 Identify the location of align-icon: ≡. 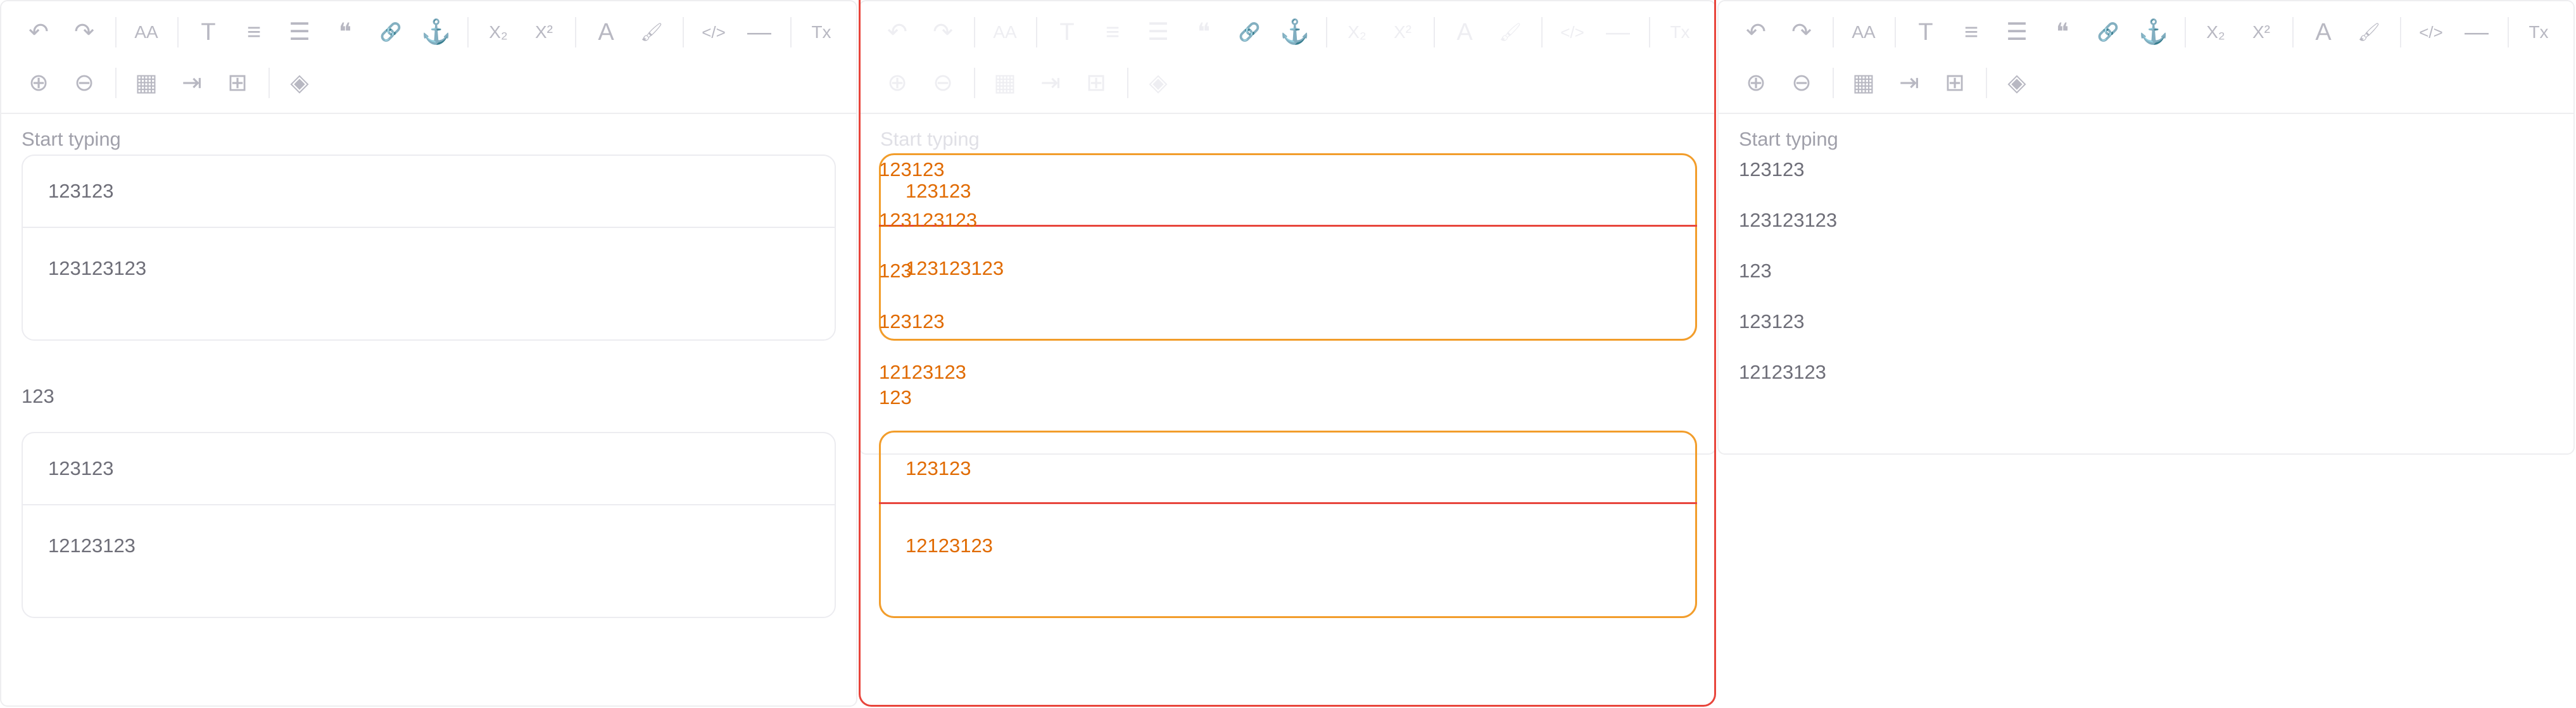
(1971, 32).